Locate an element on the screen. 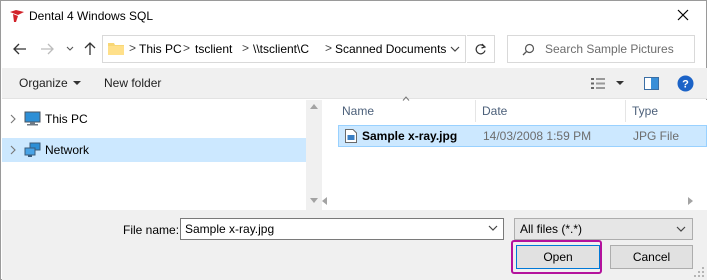 The image size is (707, 280). refresh-icon is located at coordinates (481, 48).